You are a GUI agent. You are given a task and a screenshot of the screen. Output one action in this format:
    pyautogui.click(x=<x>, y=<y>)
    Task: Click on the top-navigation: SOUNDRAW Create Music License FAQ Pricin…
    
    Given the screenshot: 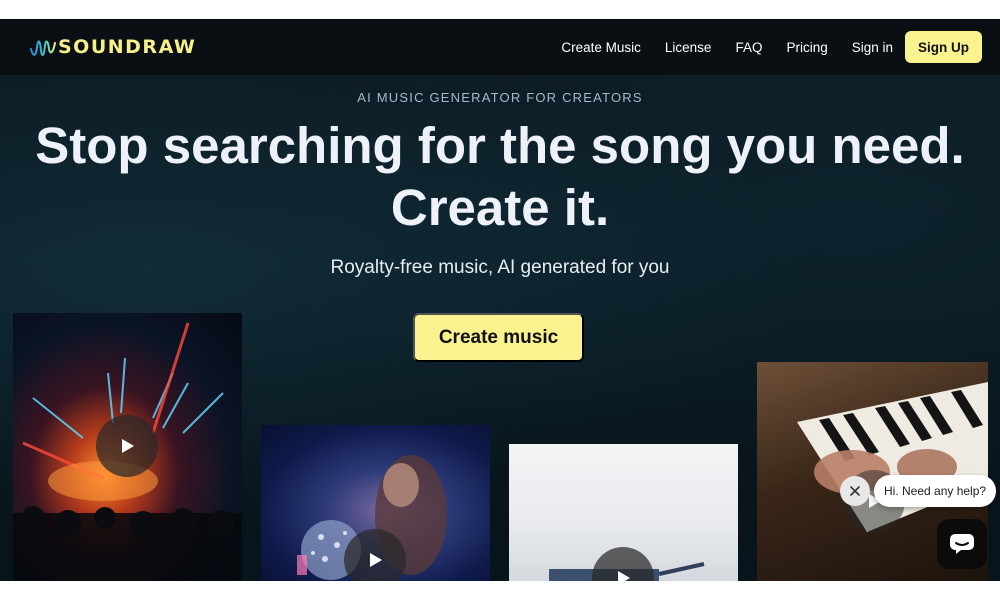 What is the action you would take?
    pyautogui.click(x=500, y=47)
    